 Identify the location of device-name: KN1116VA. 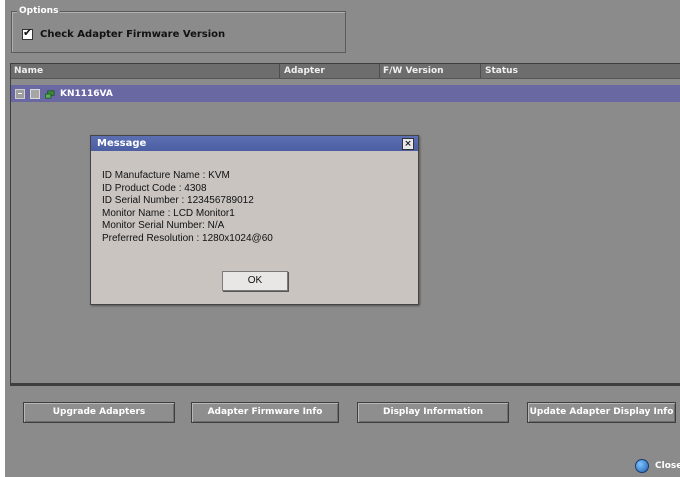
(86, 94).